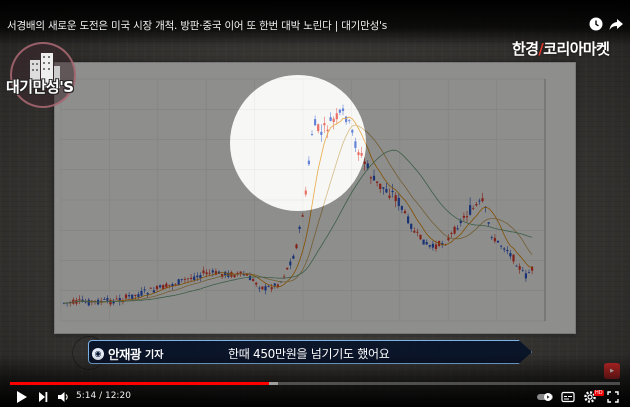 This screenshot has height=407, width=630. Describe the element at coordinates (616, 24) in the screenshot. I see `share-icon` at that location.